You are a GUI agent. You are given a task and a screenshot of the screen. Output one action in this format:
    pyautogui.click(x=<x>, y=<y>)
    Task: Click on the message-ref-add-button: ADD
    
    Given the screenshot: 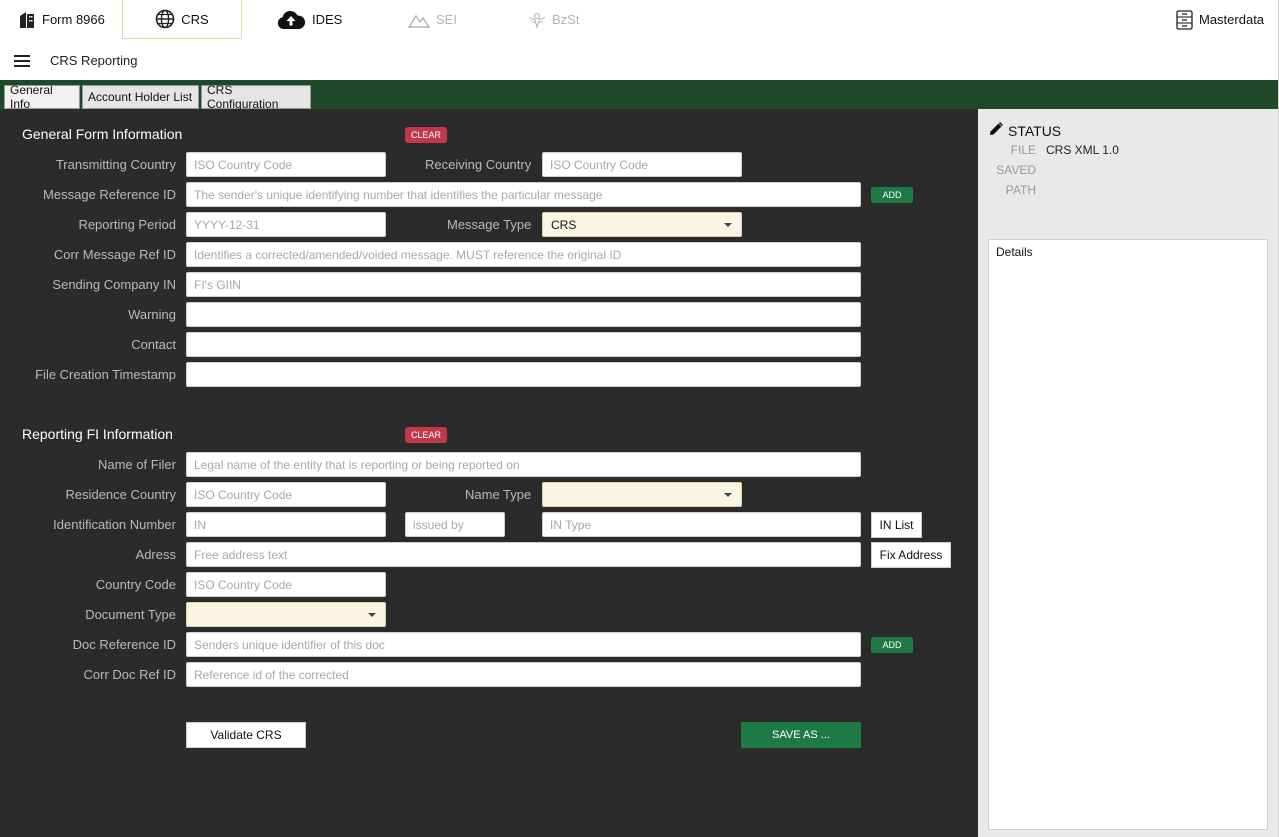 What is the action you would take?
    pyautogui.click(x=892, y=195)
    